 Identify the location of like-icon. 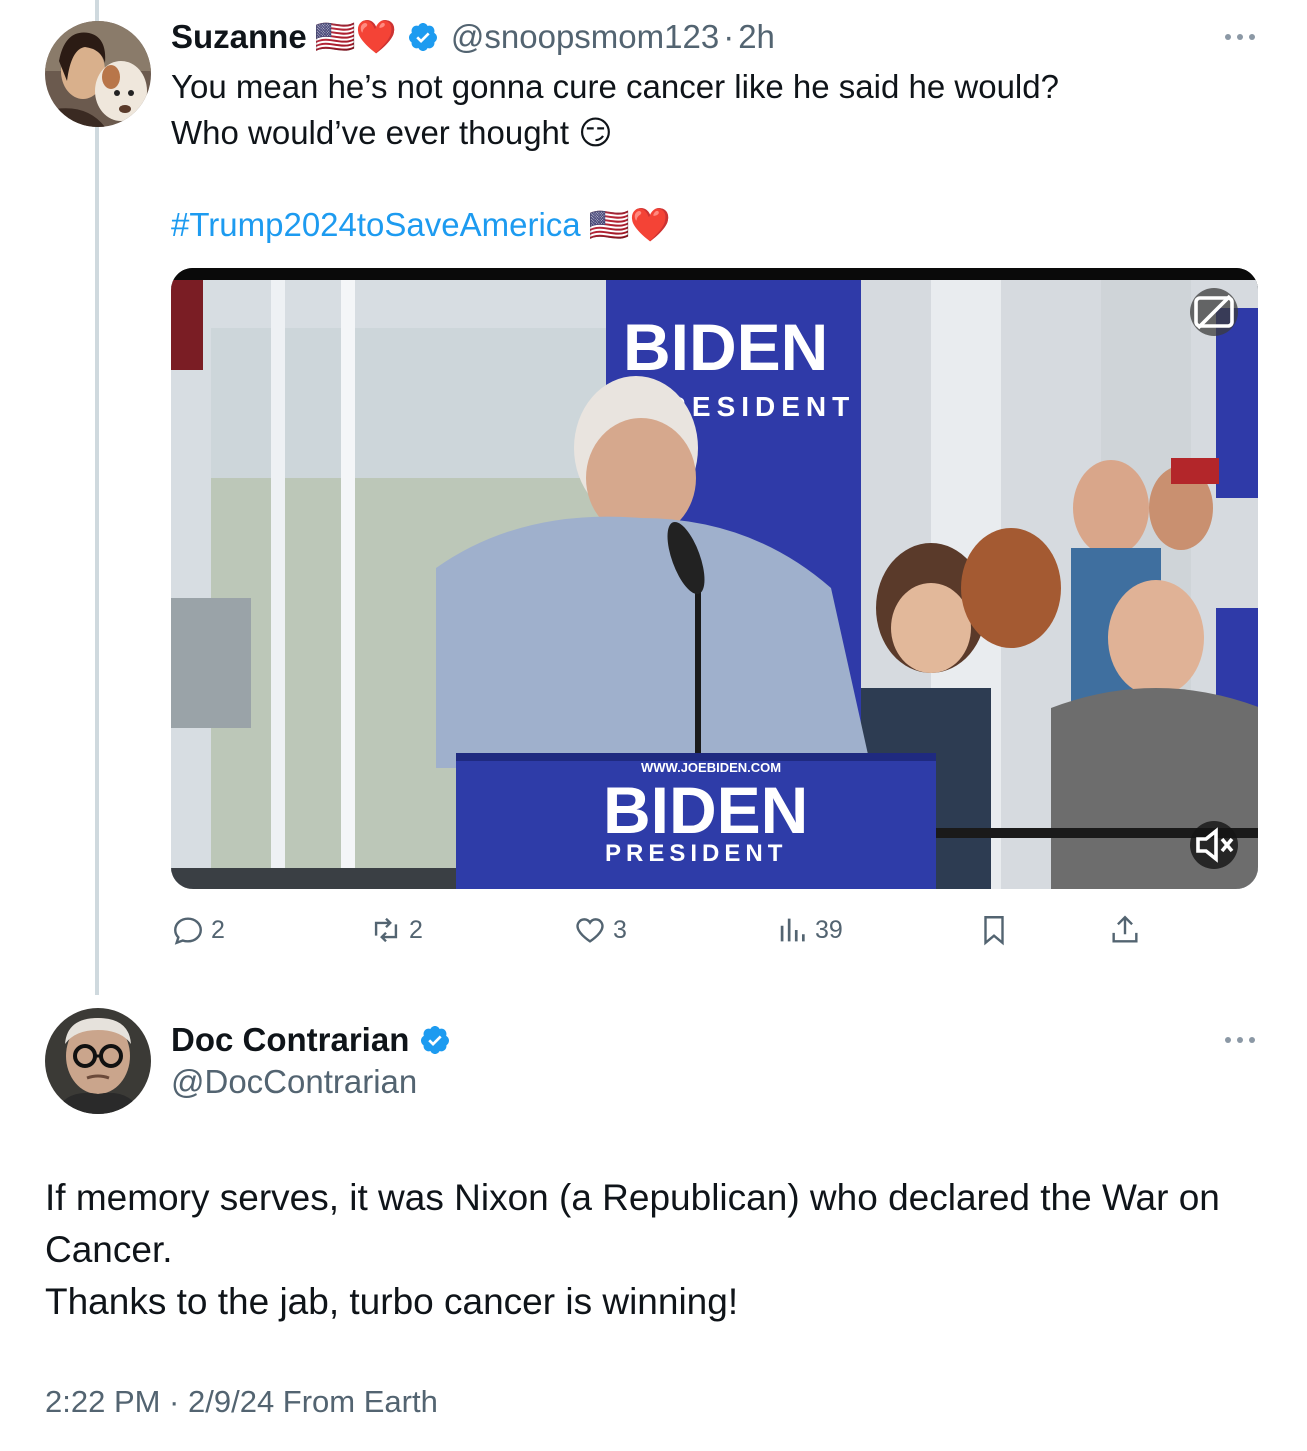
(590, 930).